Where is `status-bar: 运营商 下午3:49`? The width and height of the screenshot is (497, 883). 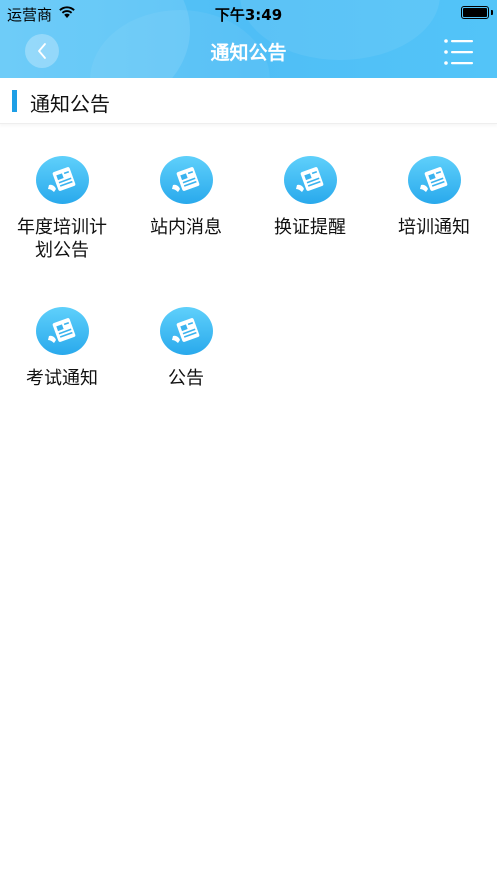 status-bar: 运营商 下午3:49 is located at coordinates (248, 13).